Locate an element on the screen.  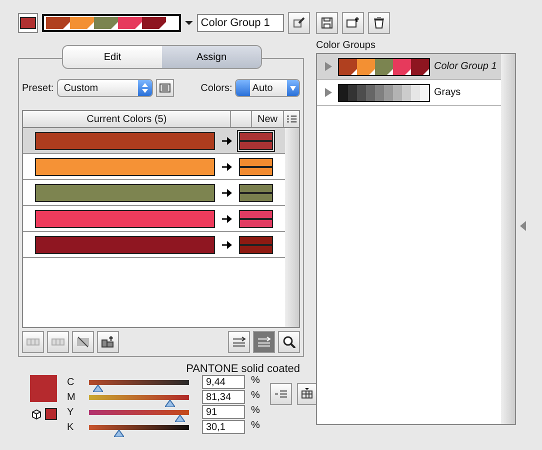
column-header: New is located at coordinates (268, 119).